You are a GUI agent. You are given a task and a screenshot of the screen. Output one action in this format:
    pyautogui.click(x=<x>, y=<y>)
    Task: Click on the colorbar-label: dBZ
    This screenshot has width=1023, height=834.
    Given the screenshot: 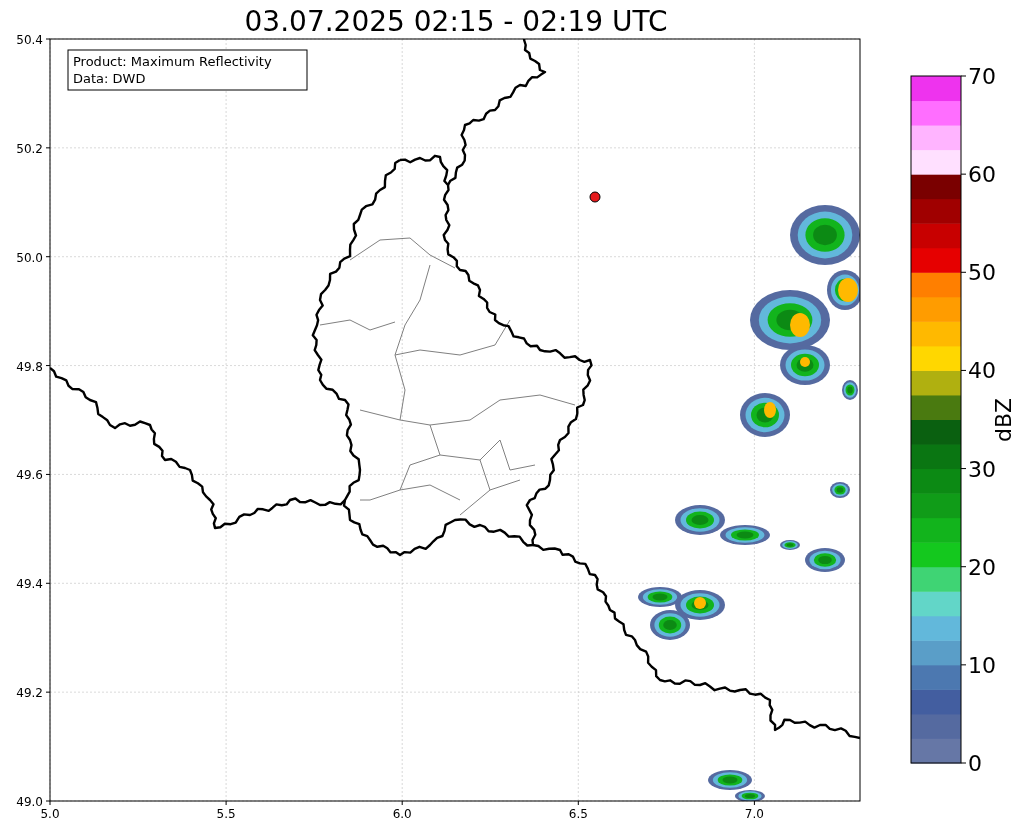 What is the action you would take?
    pyautogui.click(x=1003, y=420)
    